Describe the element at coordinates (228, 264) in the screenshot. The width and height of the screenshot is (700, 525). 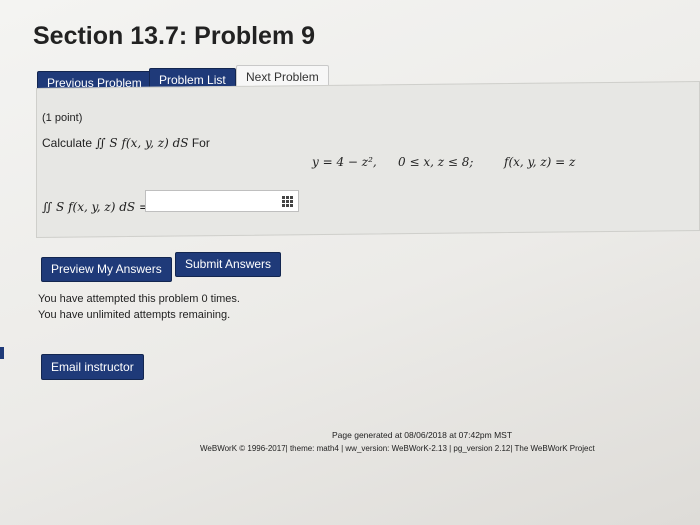
I see `submit-answers-button: Submit Answers` at that location.